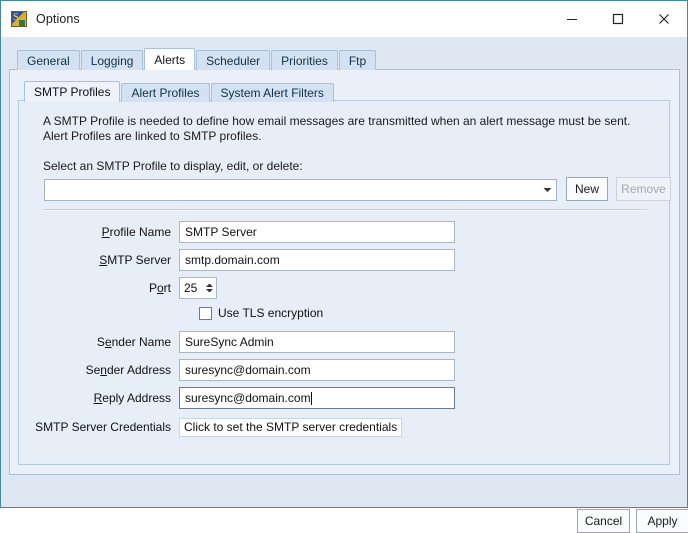  I want to click on text-caret, so click(311, 398).